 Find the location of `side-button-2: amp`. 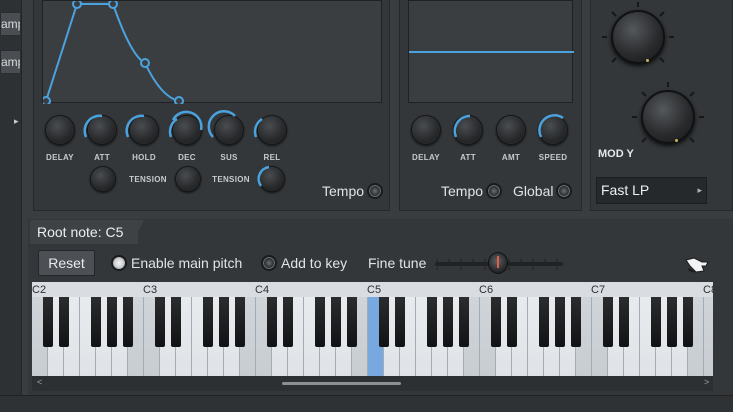

side-button-2: amp is located at coordinates (10, 62).